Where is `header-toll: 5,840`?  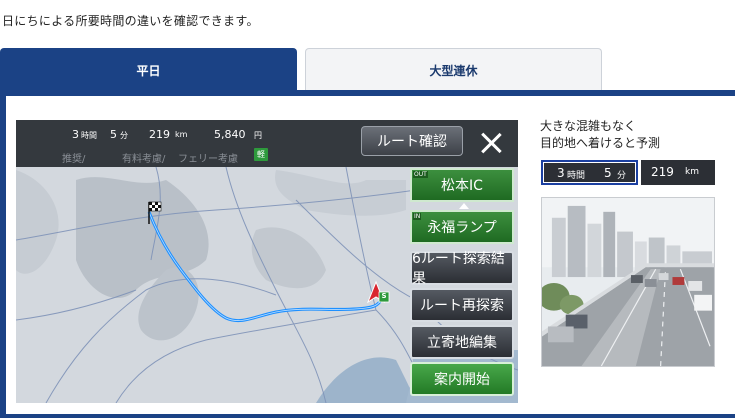 header-toll: 5,840 is located at coordinates (230, 134).